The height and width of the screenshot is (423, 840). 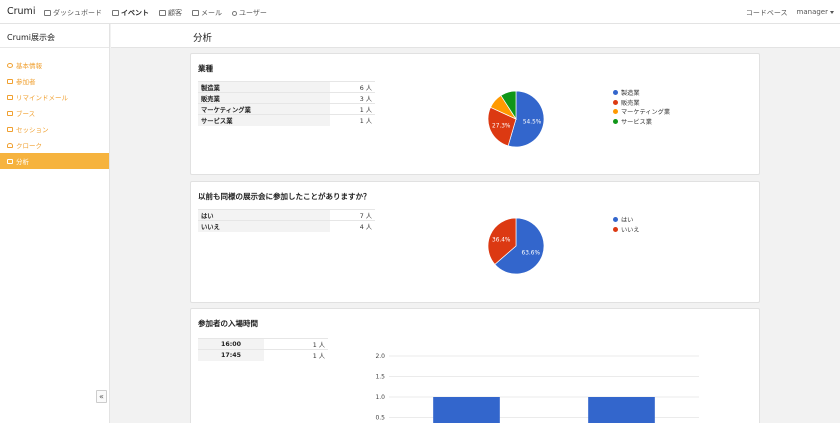 What do you see at coordinates (54, 36) in the screenshot?
I see `sidebar-title: Crumi展示会` at bounding box center [54, 36].